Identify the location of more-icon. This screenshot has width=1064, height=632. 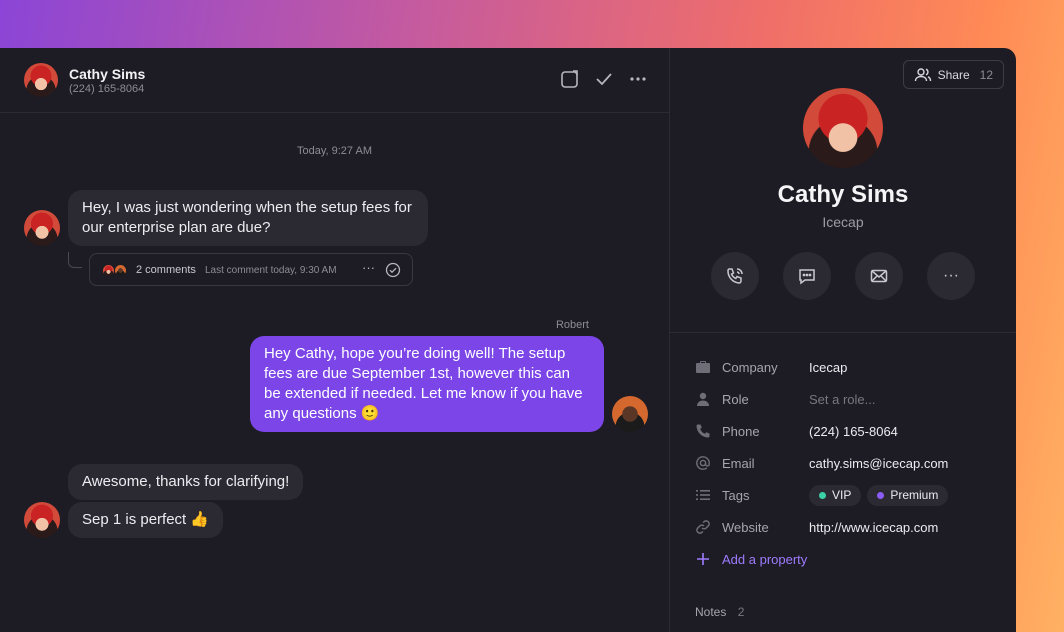
(638, 79).